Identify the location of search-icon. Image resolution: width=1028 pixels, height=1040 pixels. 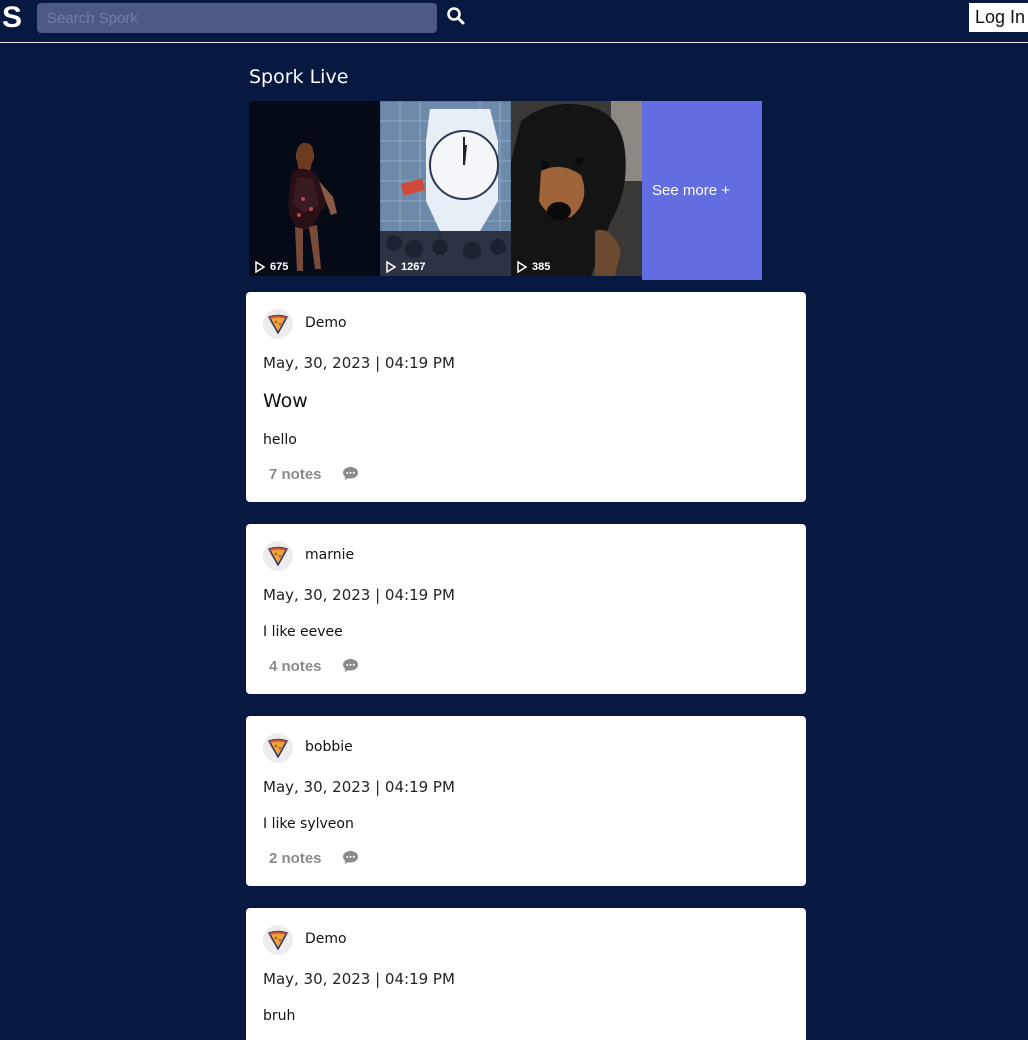
(456, 16).